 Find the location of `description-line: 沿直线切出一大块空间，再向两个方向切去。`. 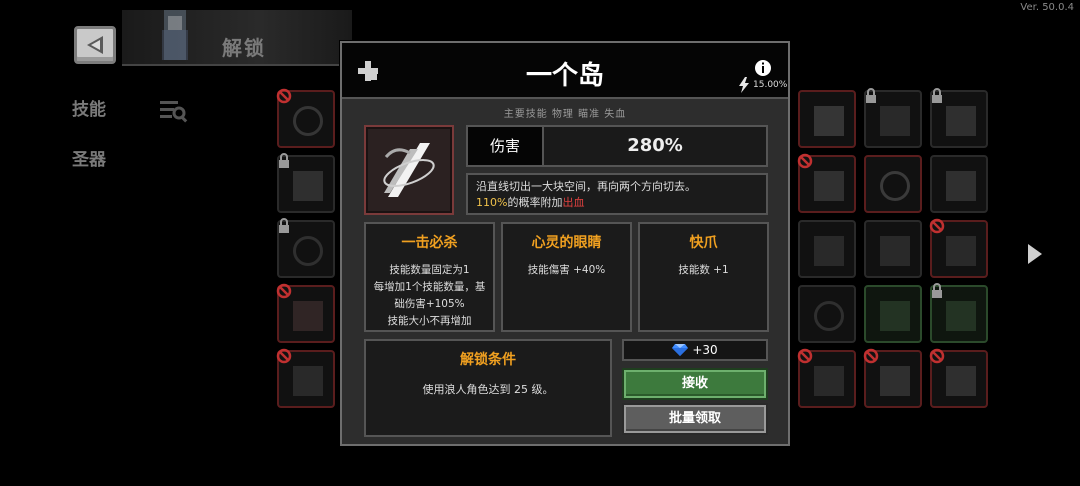

description-line: 沿直线切出一大块空间，再向两个方向切去。 is located at coordinates (586, 186).